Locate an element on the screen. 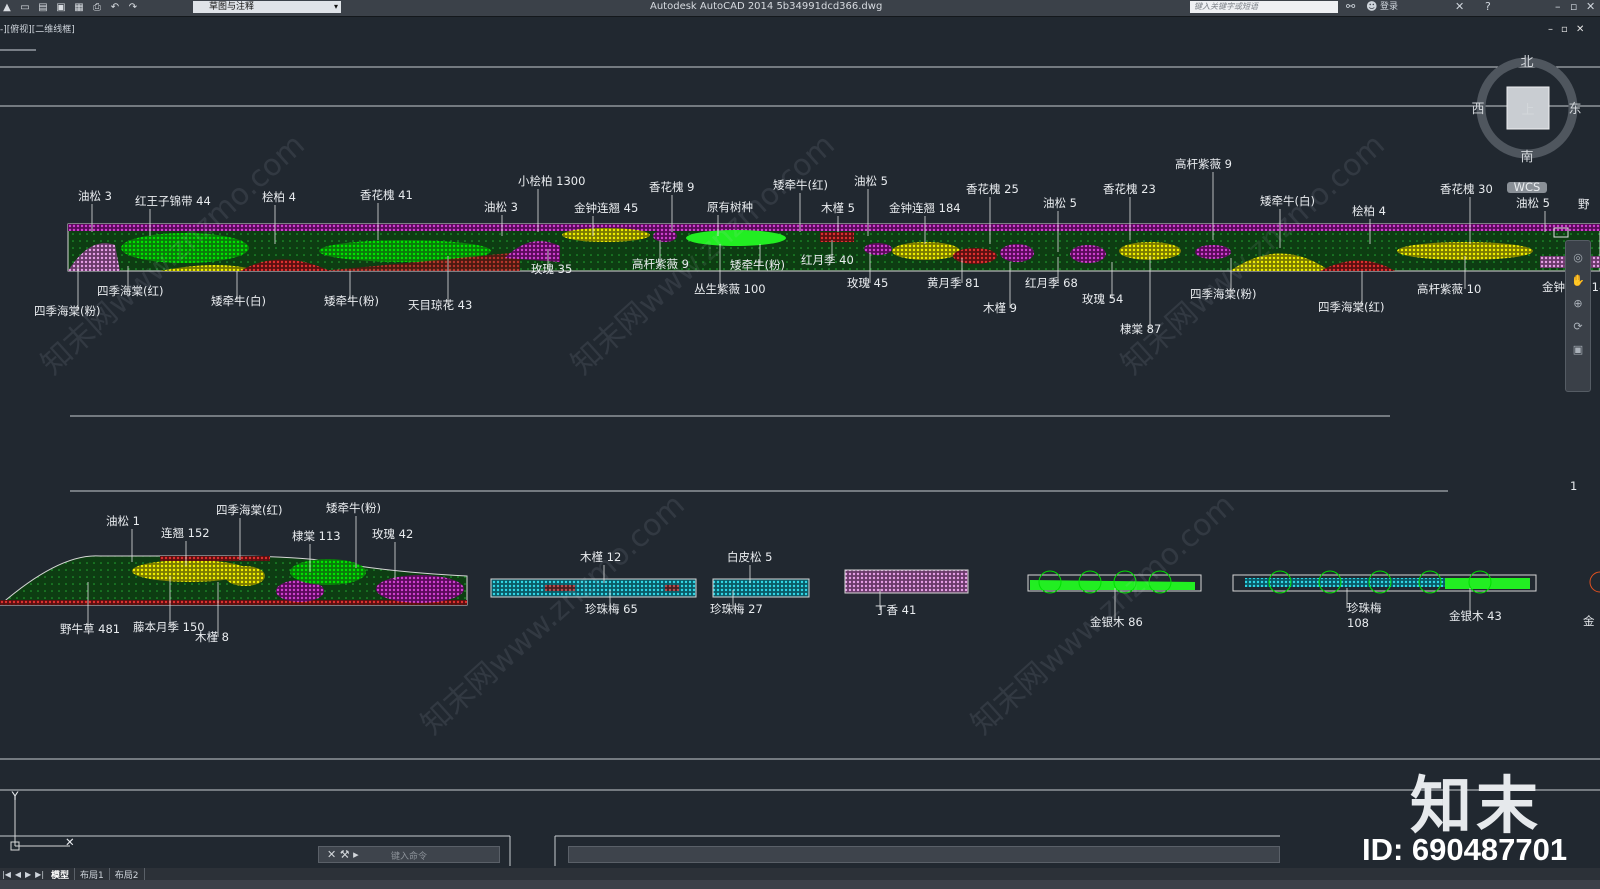 This screenshot has width=1600, height=889. plant-label: 香花槐 41 is located at coordinates (386, 195).